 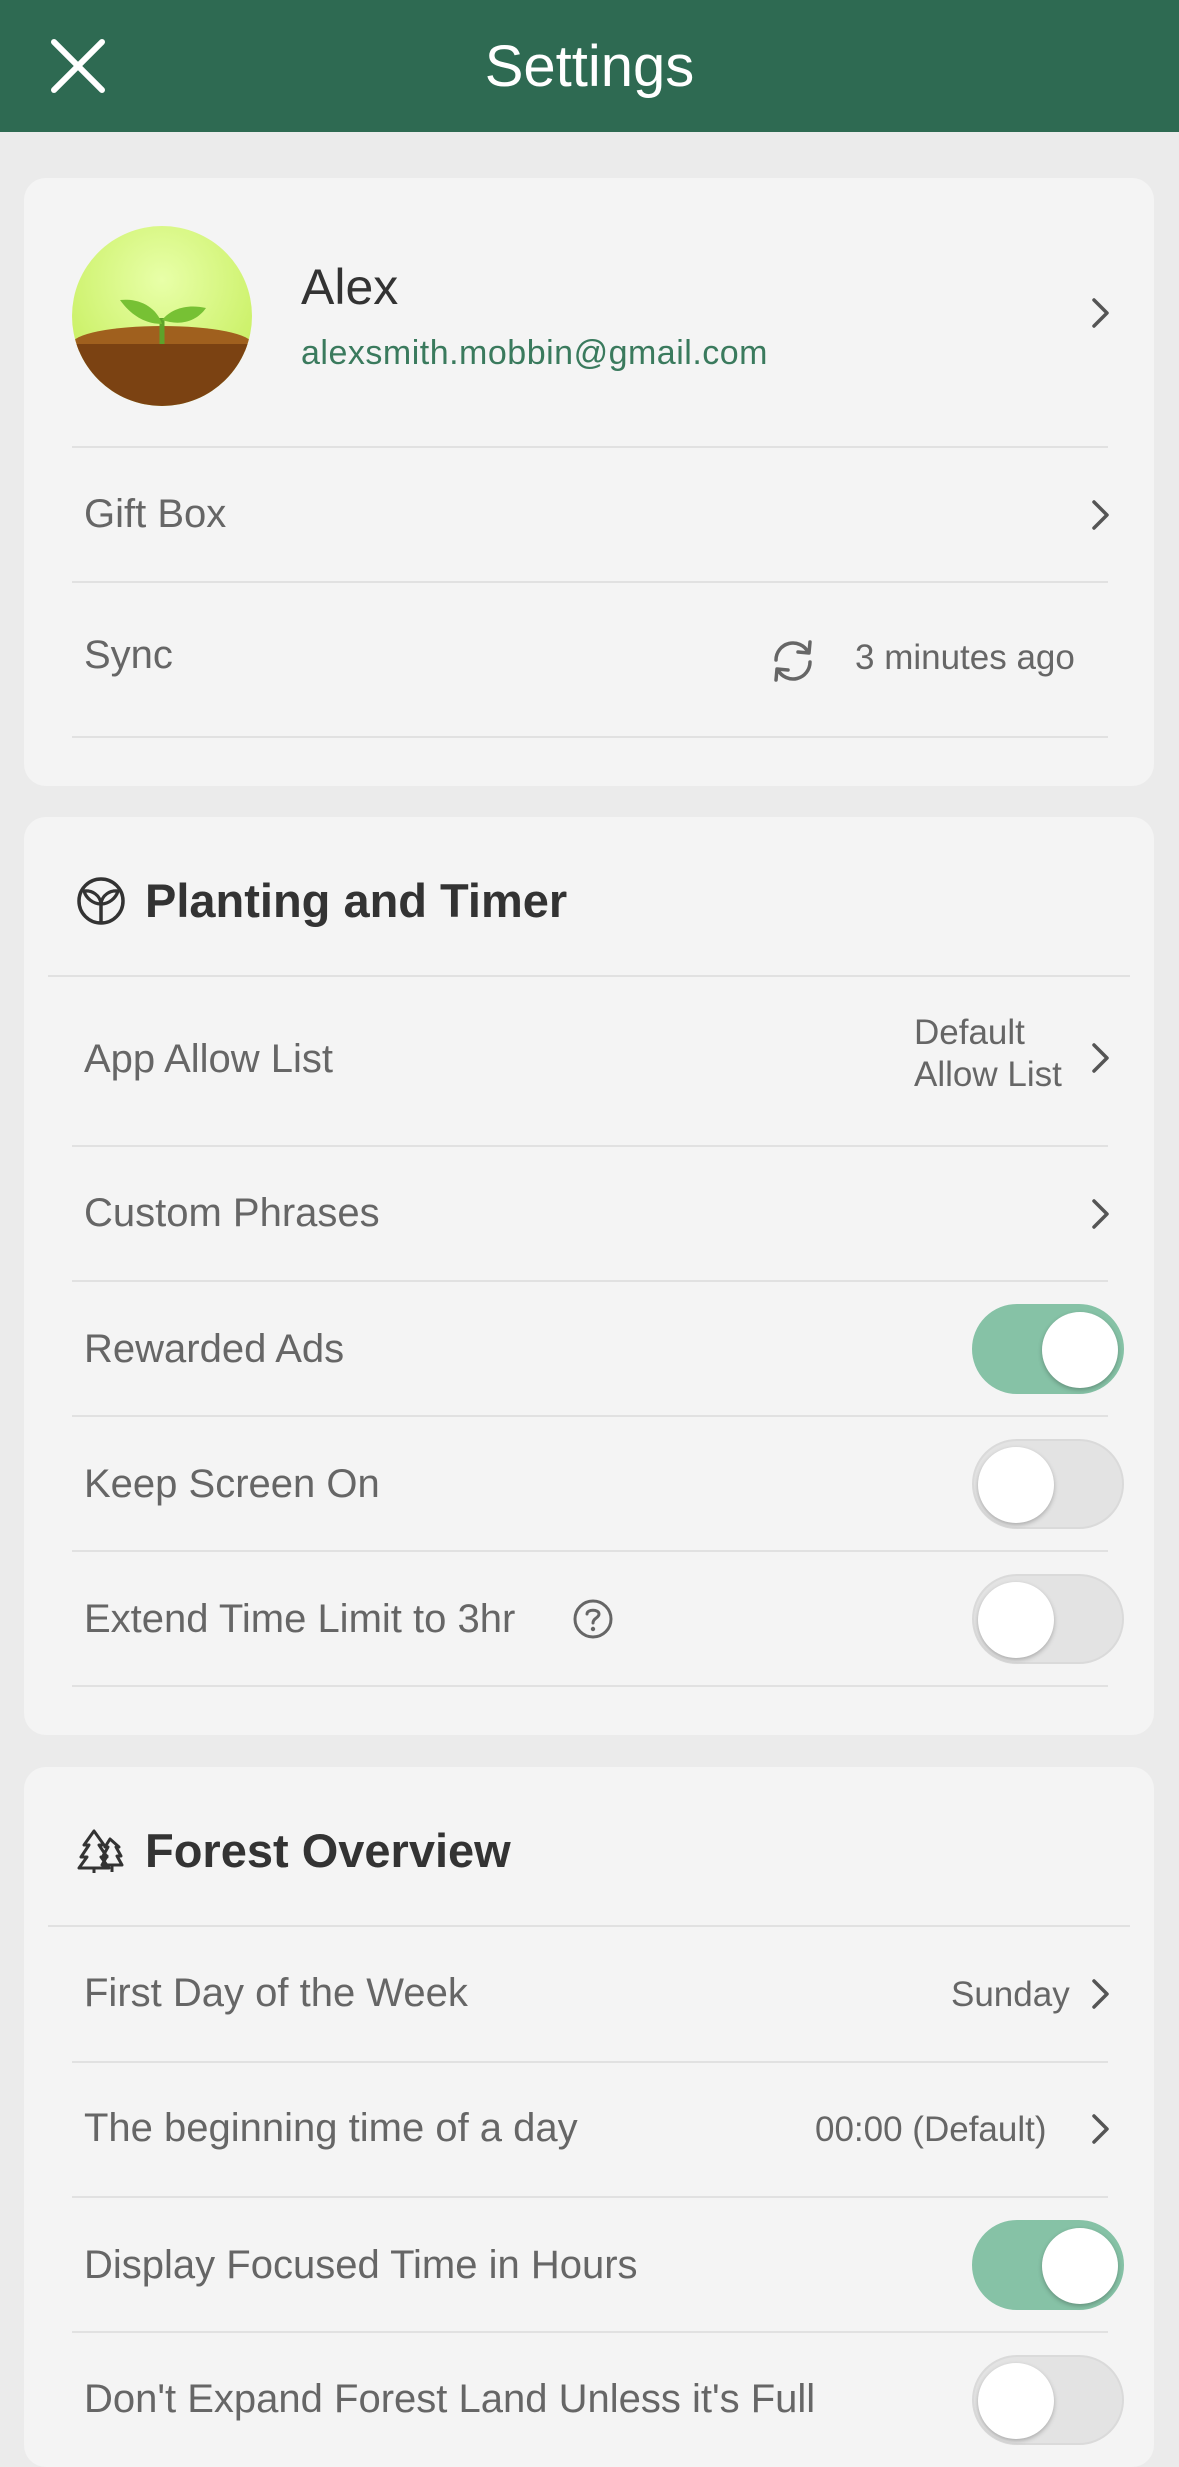 I want to click on keep-screen-on-toggle, so click(x=1048, y=1484).